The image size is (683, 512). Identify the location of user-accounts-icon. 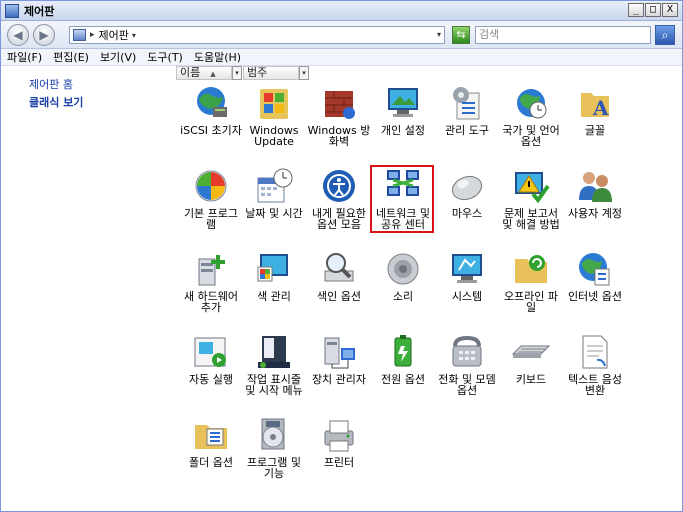
(595, 186).